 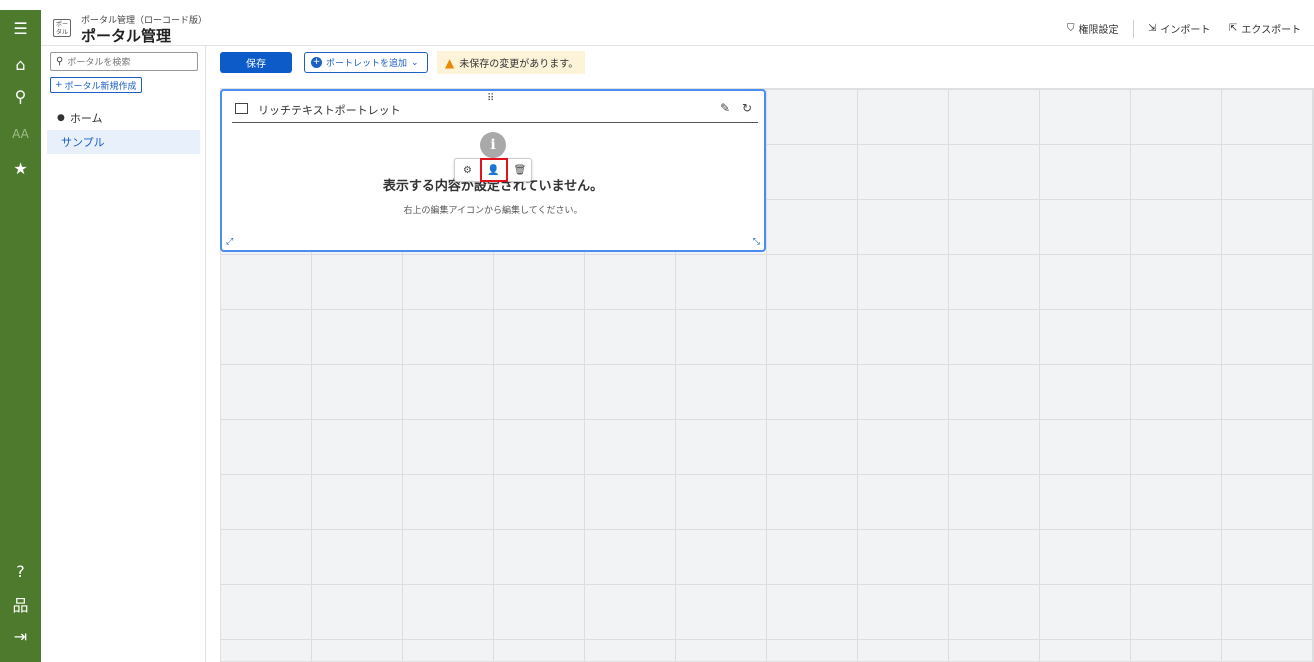 I want to click on page-title: ポータル管理, so click(x=126, y=36).